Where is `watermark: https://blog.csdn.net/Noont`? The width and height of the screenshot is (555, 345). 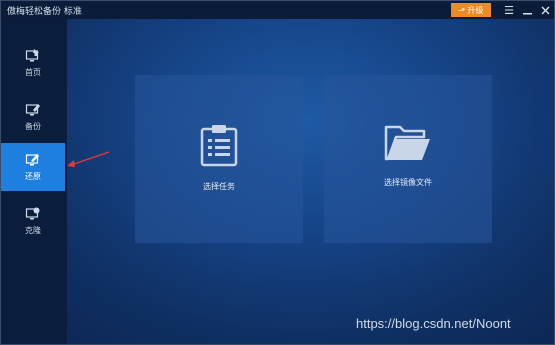
watermark: https://blog.csdn.net/Noont is located at coordinates (433, 323).